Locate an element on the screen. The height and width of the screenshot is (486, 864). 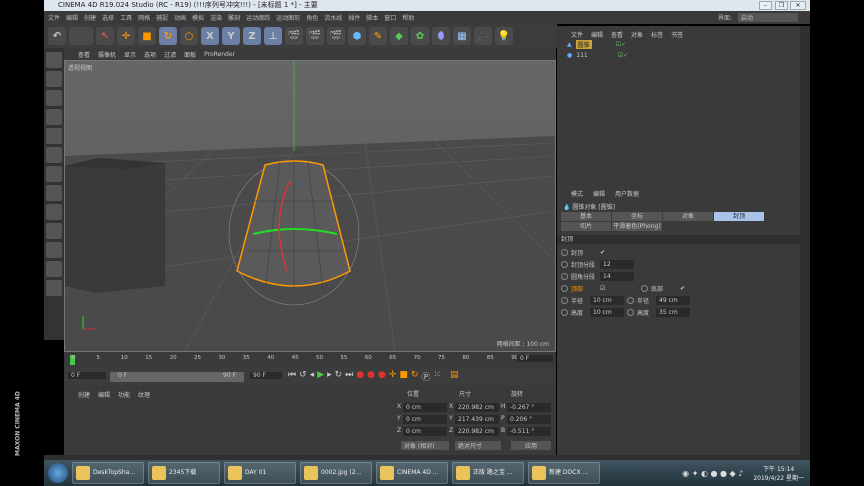
render-settings-icon: 🎬 is located at coordinates (336, 36).